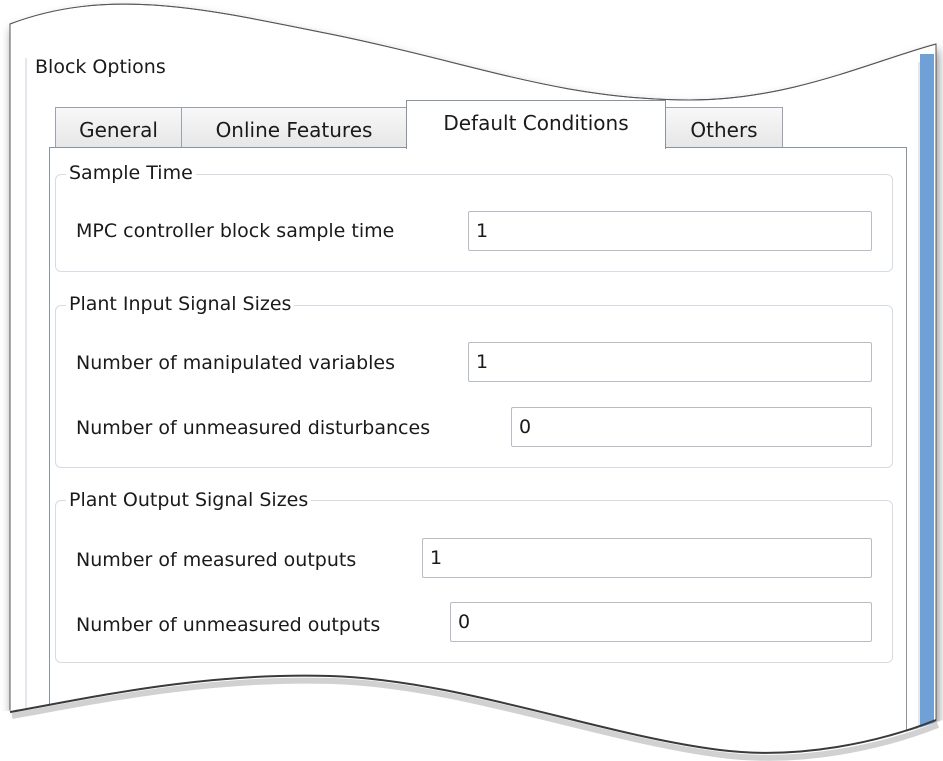 This screenshot has height=761, width=943. I want to click on tab-default-conditions-label: Default Conditions, so click(536, 123).